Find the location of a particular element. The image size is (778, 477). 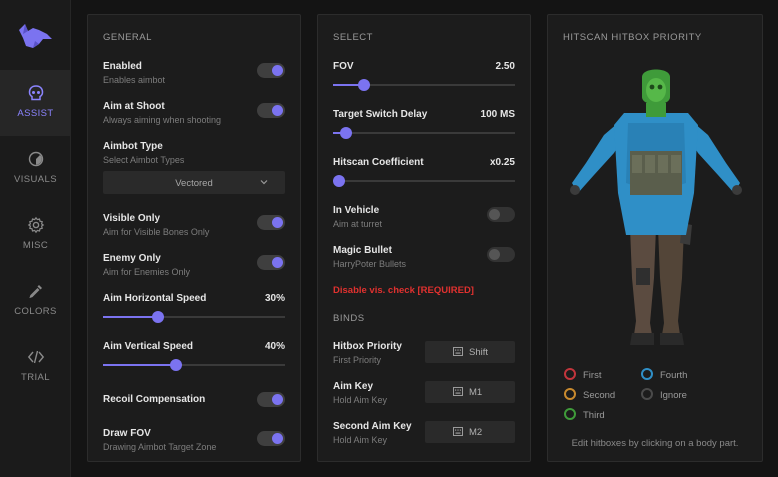

fov-label: FOV is located at coordinates (343, 66).